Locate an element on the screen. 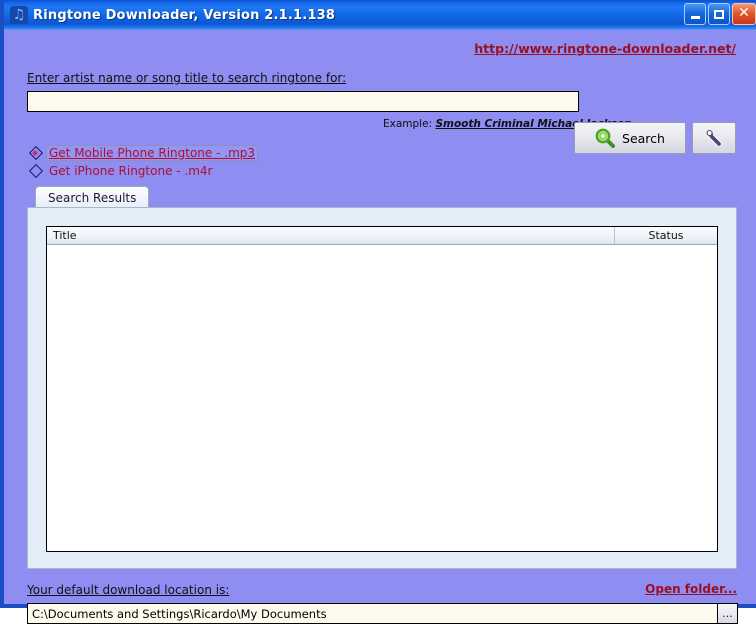  wrench-icon is located at coordinates (714, 138).